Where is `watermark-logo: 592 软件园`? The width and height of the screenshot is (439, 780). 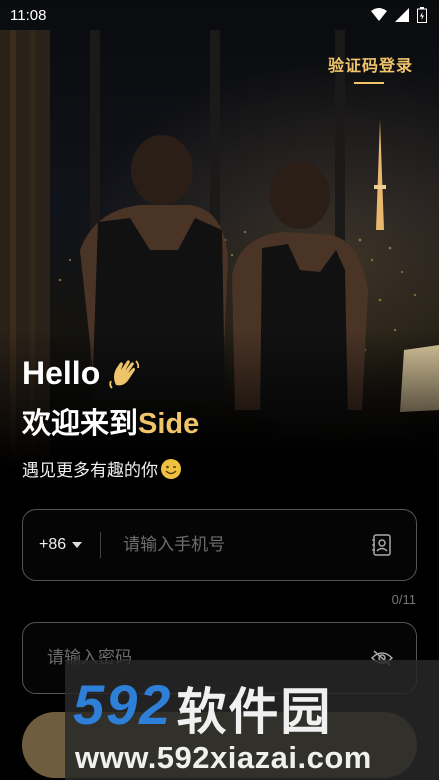 watermark-logo: 592 软件园 is located at coordinates (202, 708).